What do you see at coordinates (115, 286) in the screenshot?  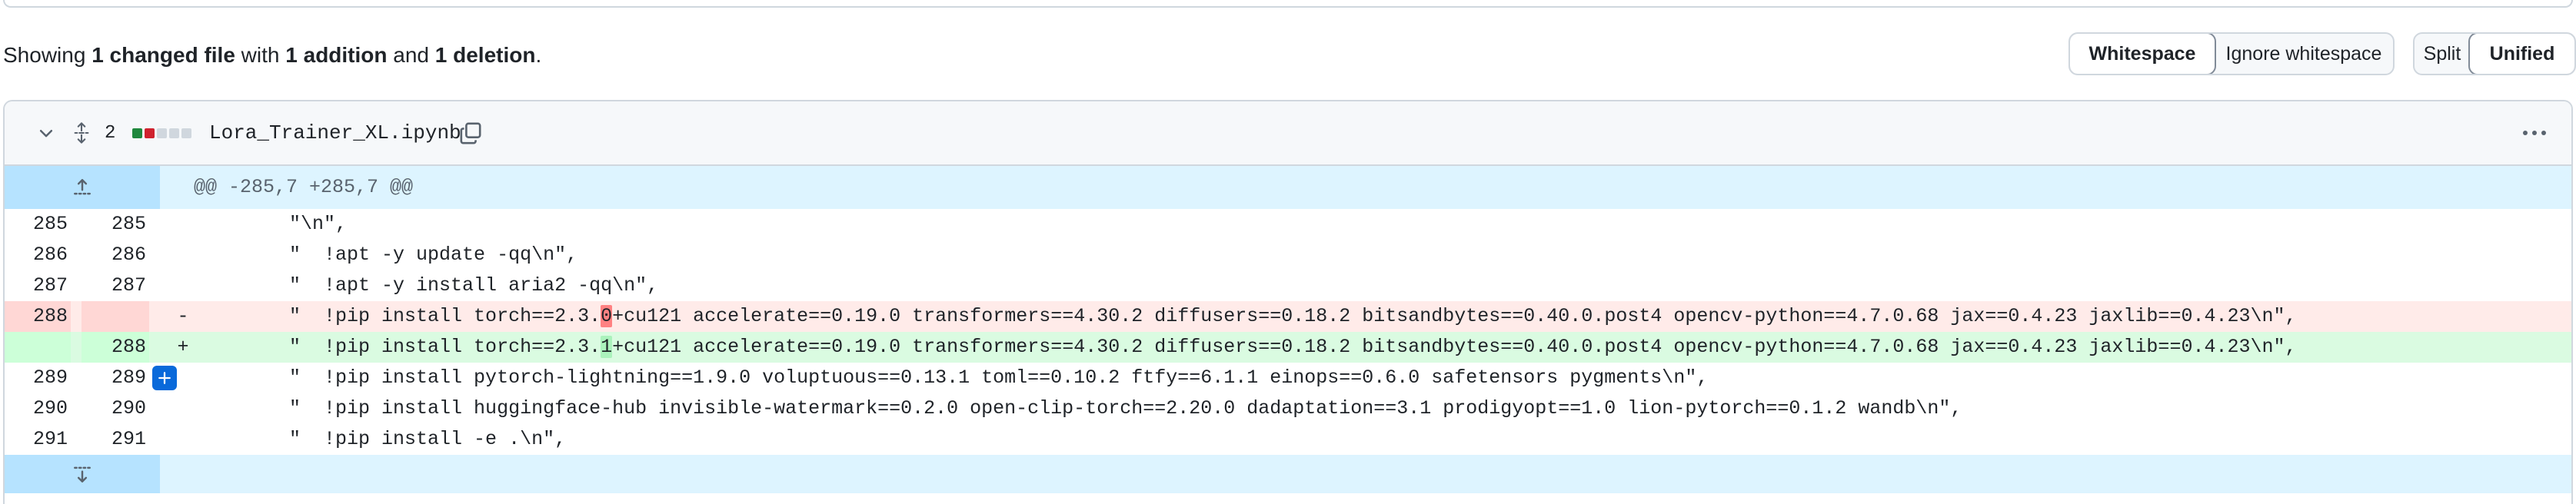 I see `new-line-number: 287` at bounding box center [115, 286].